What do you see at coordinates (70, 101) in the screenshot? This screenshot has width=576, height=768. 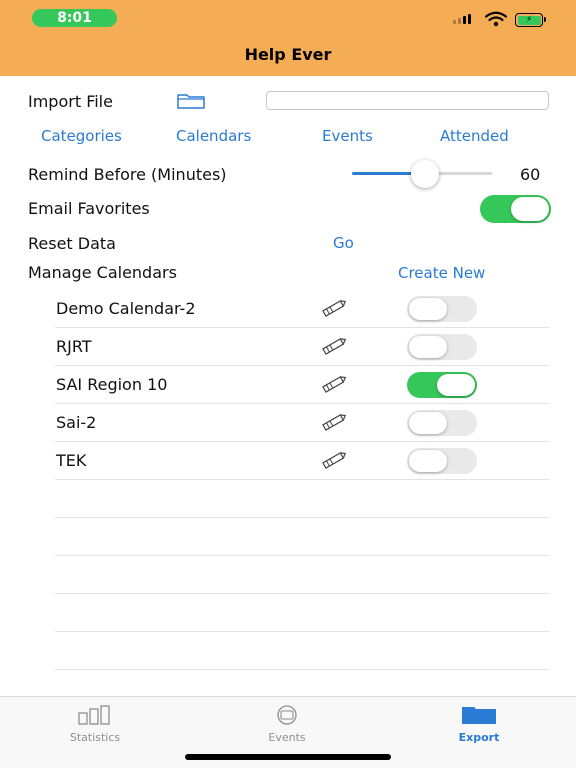 I see `import-file-label: Import File` at bounding box center [70, 101].